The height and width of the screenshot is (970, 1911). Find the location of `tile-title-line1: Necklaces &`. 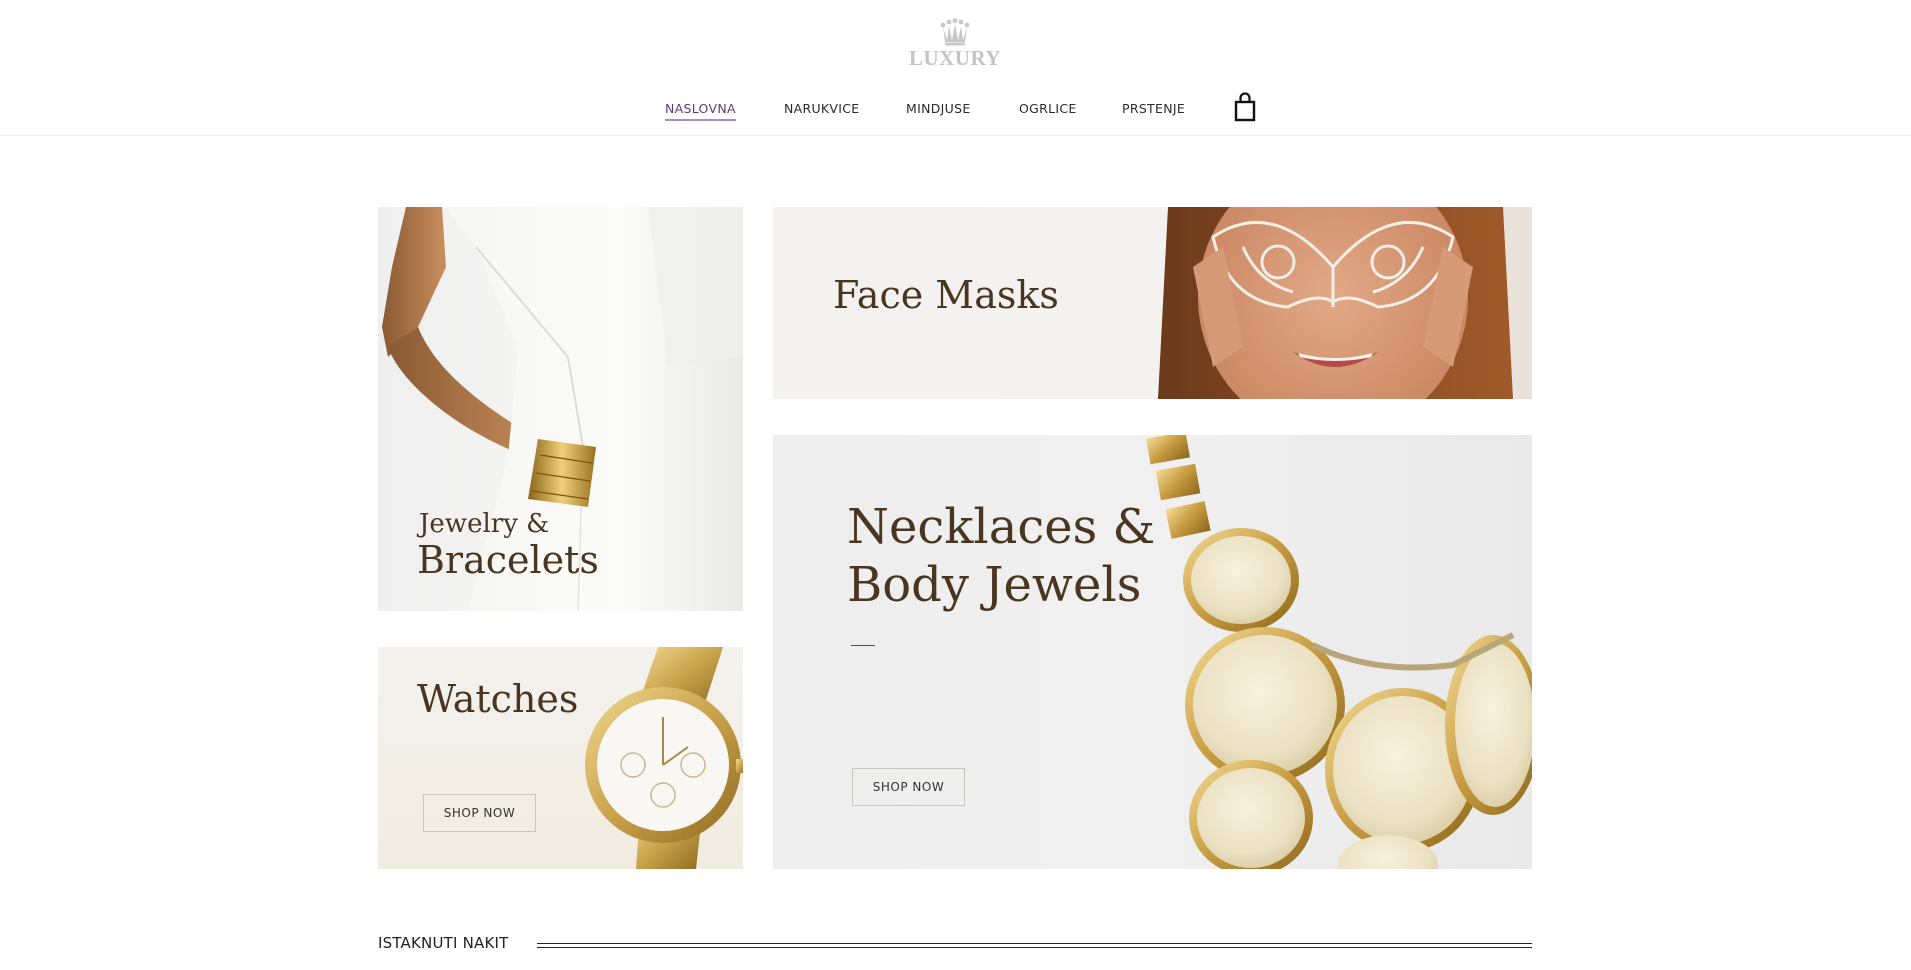

tile-title-line1: Necklaces & is located at coordinates (1001, 527).